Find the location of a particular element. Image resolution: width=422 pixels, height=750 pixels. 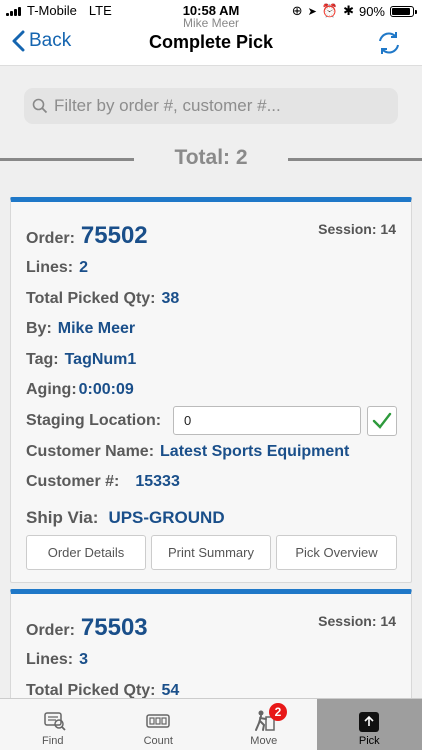

find-icon is located at coordinates (55, 721).